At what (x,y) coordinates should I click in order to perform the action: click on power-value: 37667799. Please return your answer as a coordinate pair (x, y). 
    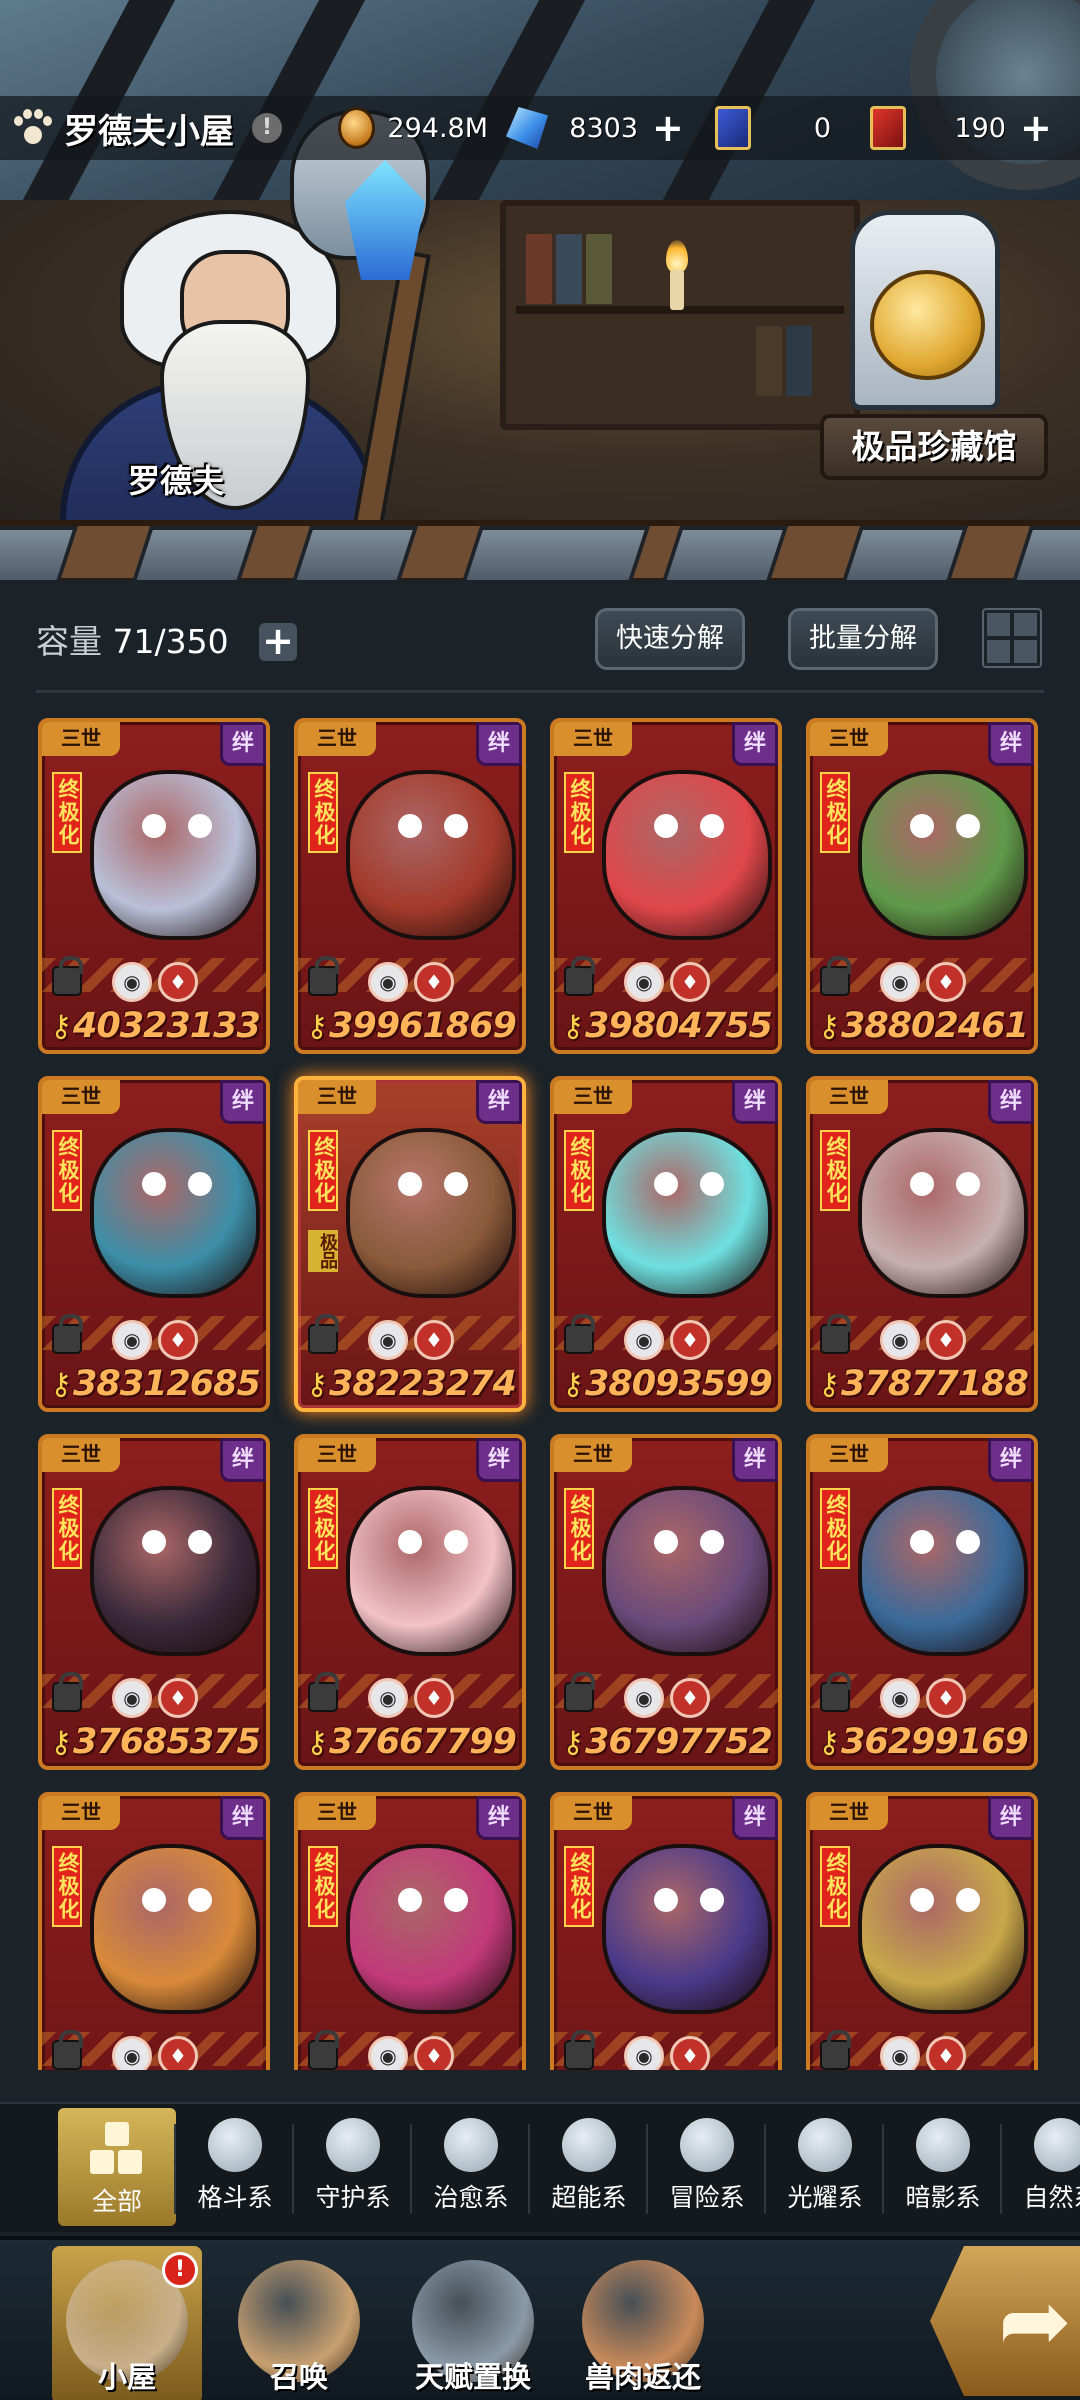
    Looking at the image, I should click on (422, 1742).